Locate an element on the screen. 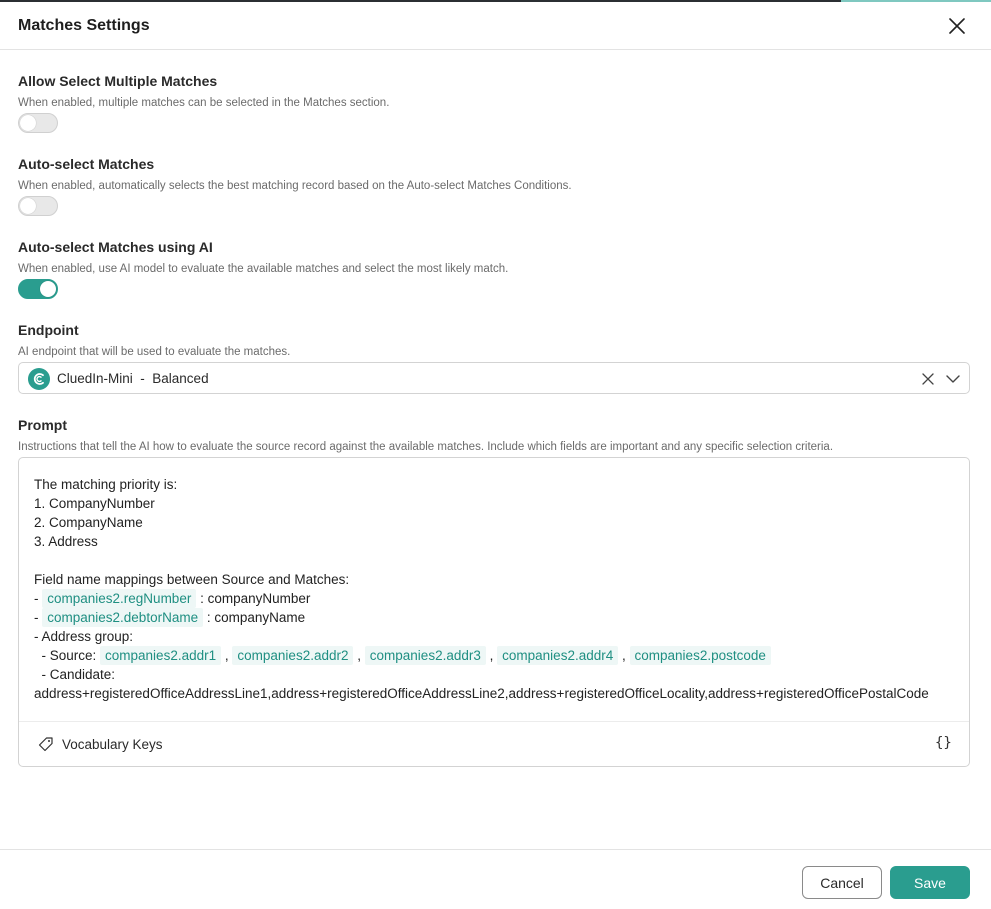 The height and width of the screenshot is (909, 991). prompt-text: - Source: is located at coordinates (67, 655).